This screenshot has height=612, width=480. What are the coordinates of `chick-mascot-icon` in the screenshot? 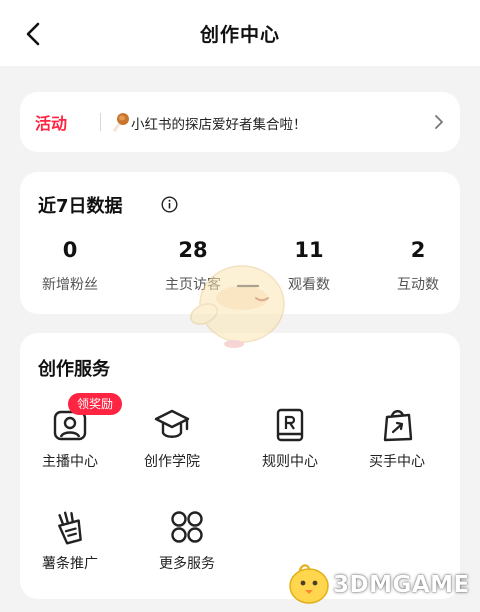 It's located at (309, 584).